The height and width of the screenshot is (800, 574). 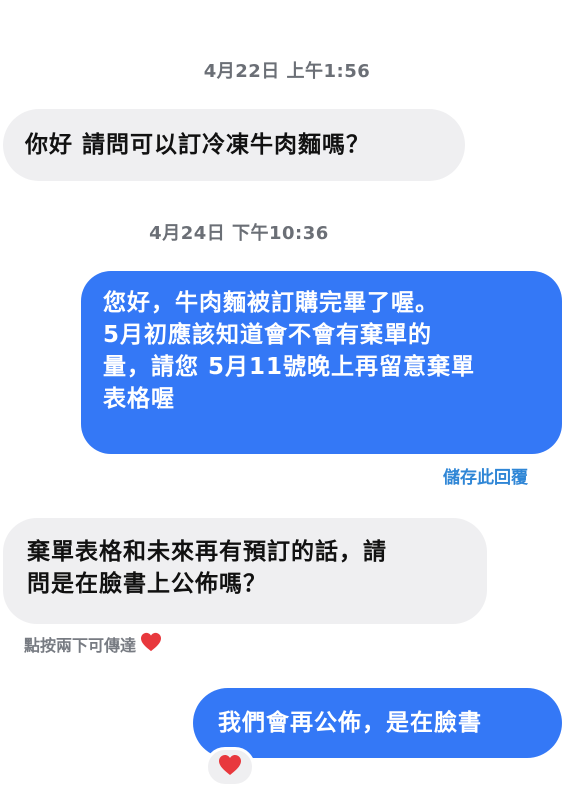 I want to click on outgoing-message-bubble: 我們會再公佈，是在臉書, so click(x=377, y=723).